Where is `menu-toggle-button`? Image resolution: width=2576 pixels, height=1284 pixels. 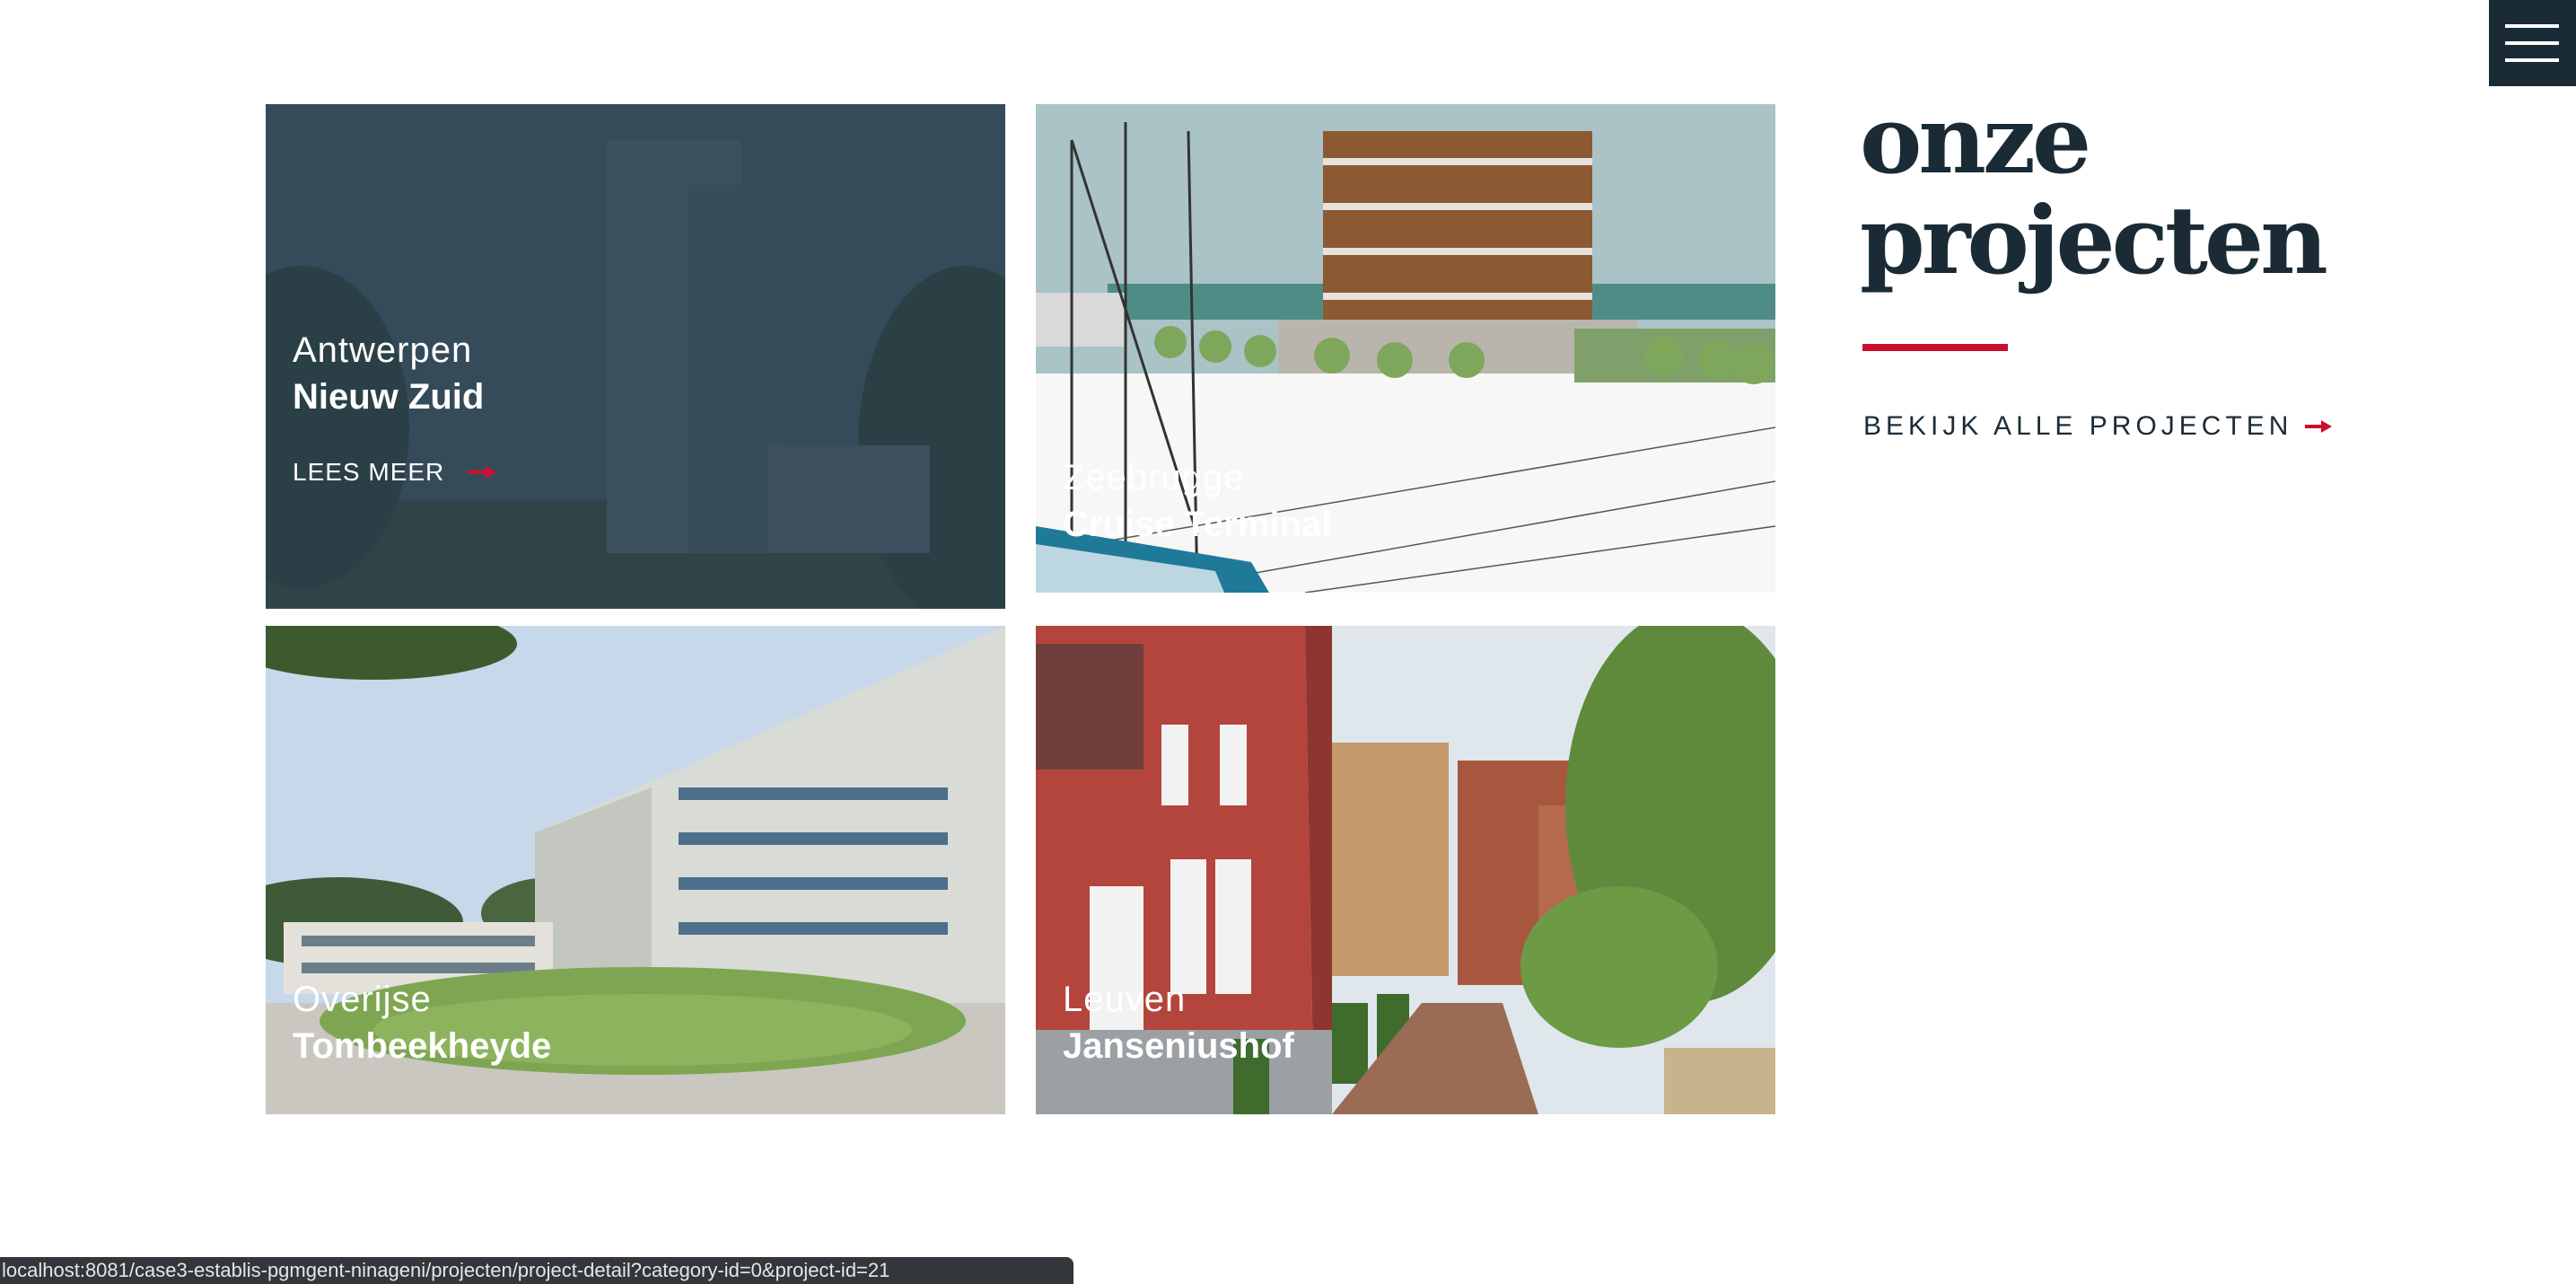 menu-toggle-button is located at coordinates (2532, 43).